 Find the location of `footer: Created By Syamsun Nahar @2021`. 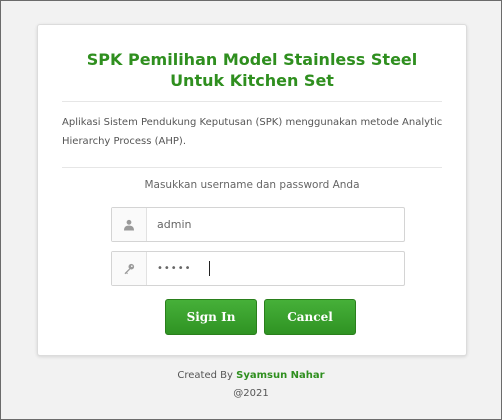

footer: Created By Syamsun Nahar @2021 is located at coordinates (251, 385).